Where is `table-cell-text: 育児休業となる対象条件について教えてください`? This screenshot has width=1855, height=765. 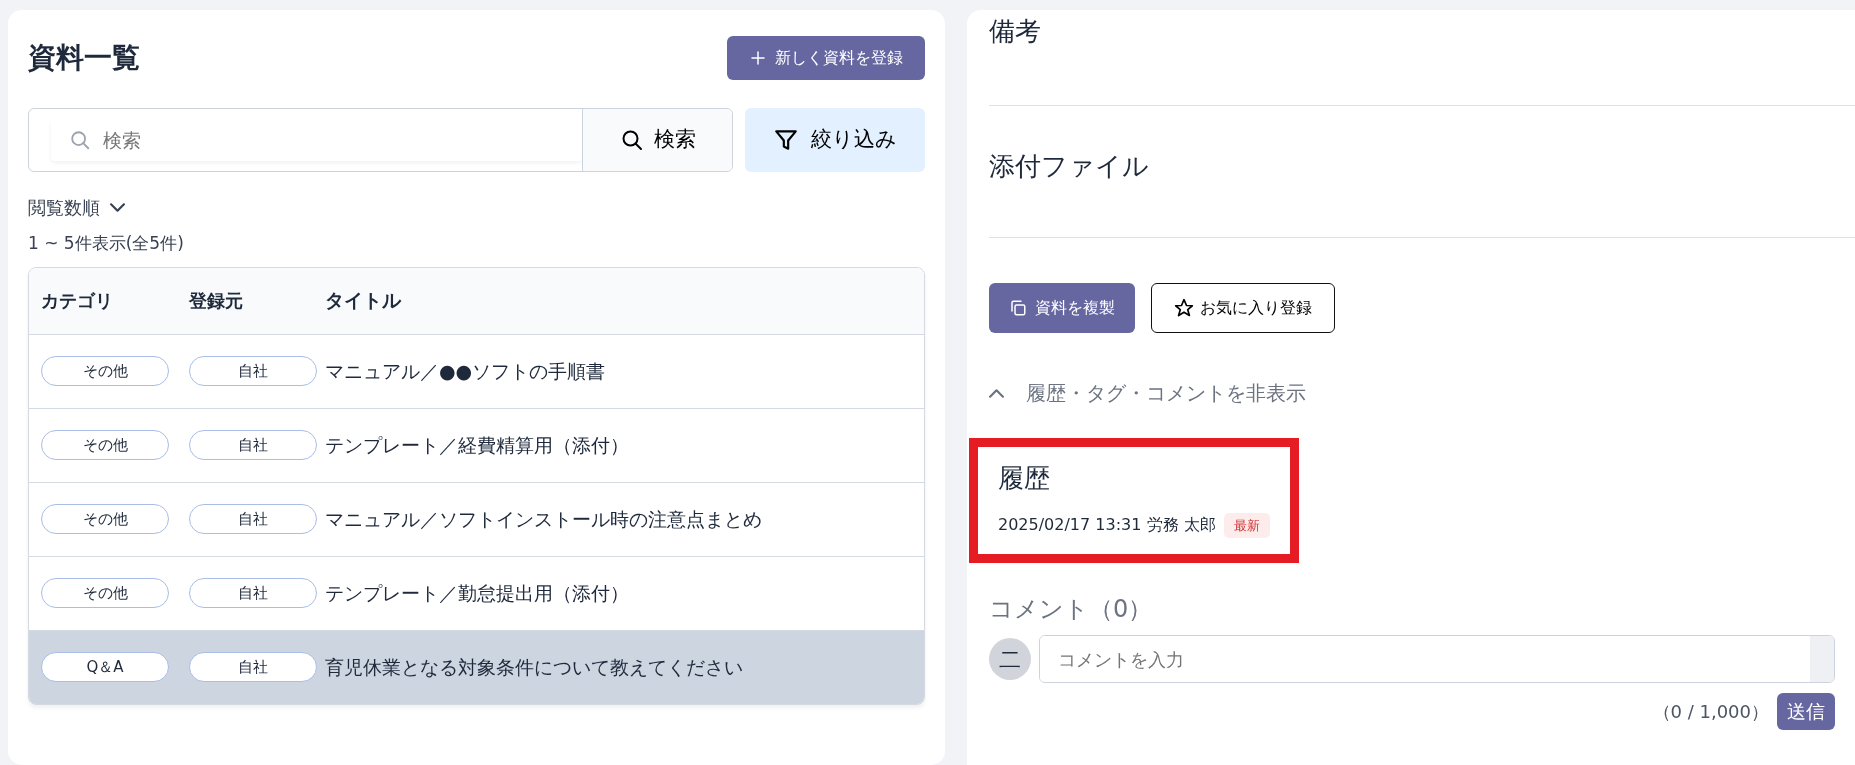
table-cell-text: 育児休業となる対象条件について教えてください is located at coordinates (534, 667).